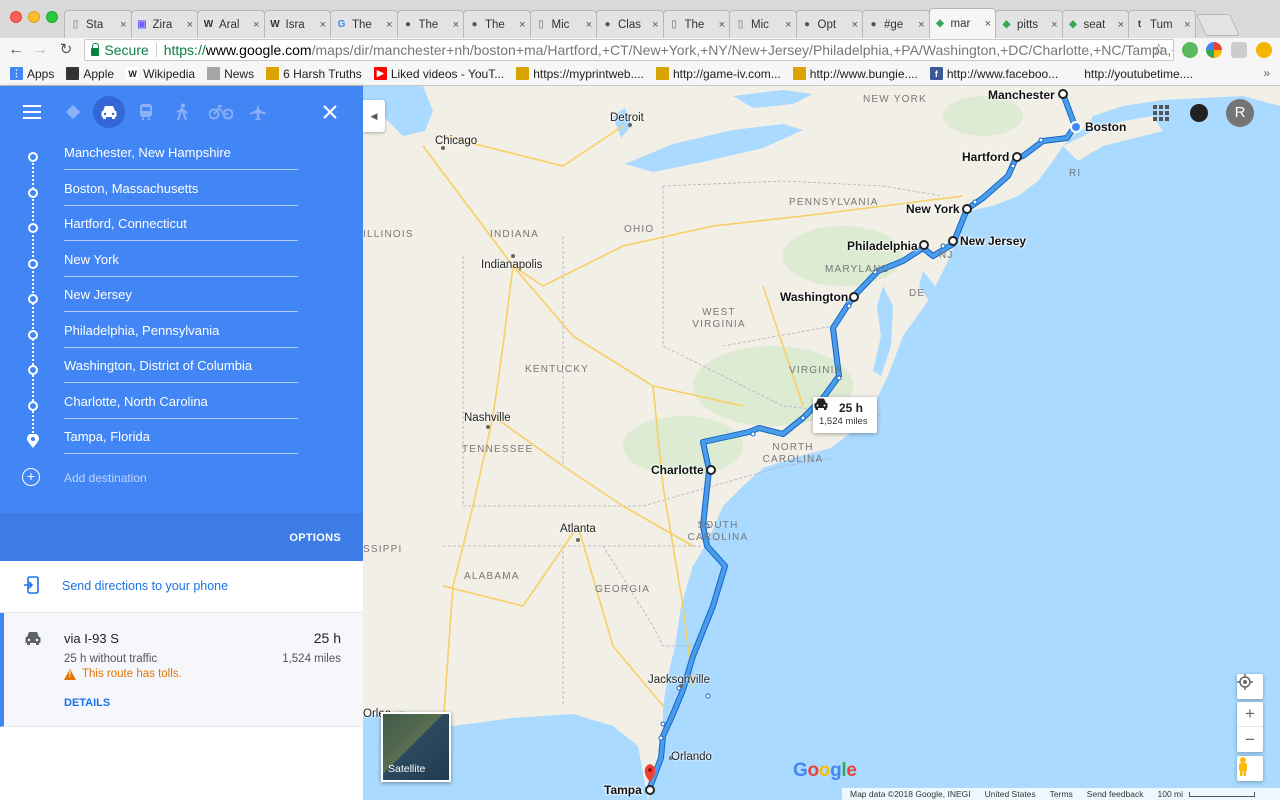 The image size is (1280, 800). Describe the element at coordinates (16, 50) in the screenshot. I see `back-button: ←` at that location.